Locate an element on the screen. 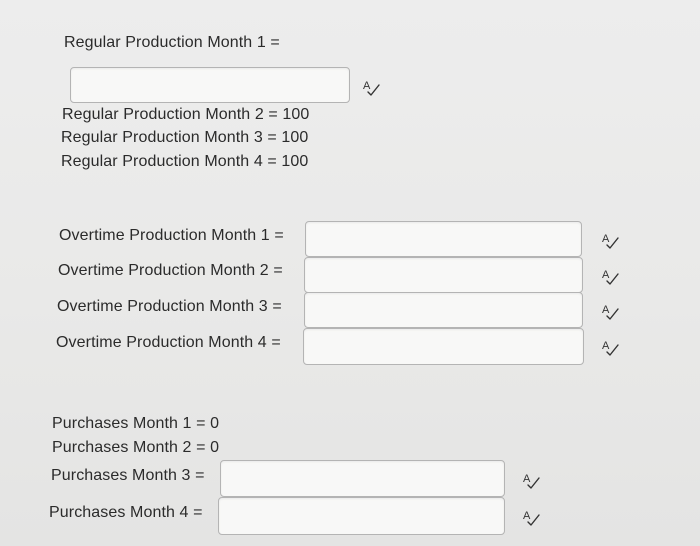  purchases-month-4-label: Purchases Month 4 = is located at coordinates (126, 512).